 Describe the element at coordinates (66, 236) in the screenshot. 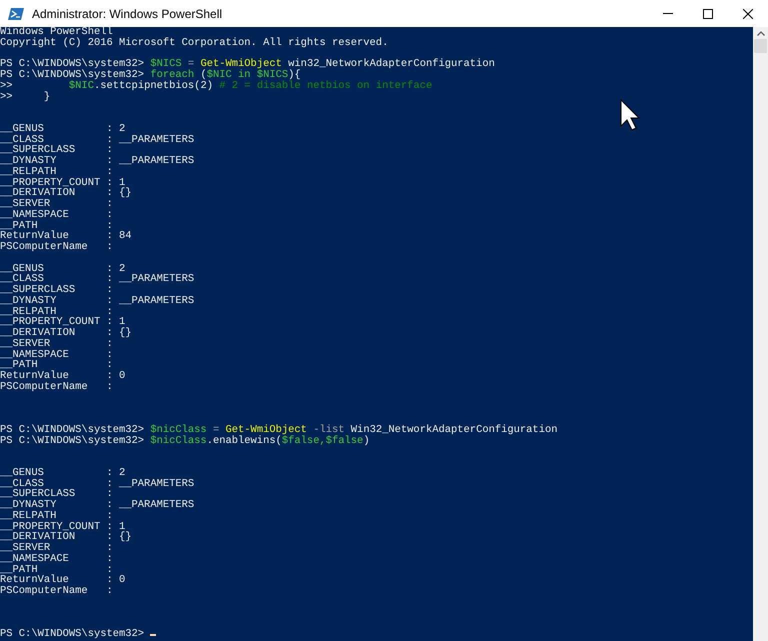

I see `console-line: ReturnValue : 84` at that location.